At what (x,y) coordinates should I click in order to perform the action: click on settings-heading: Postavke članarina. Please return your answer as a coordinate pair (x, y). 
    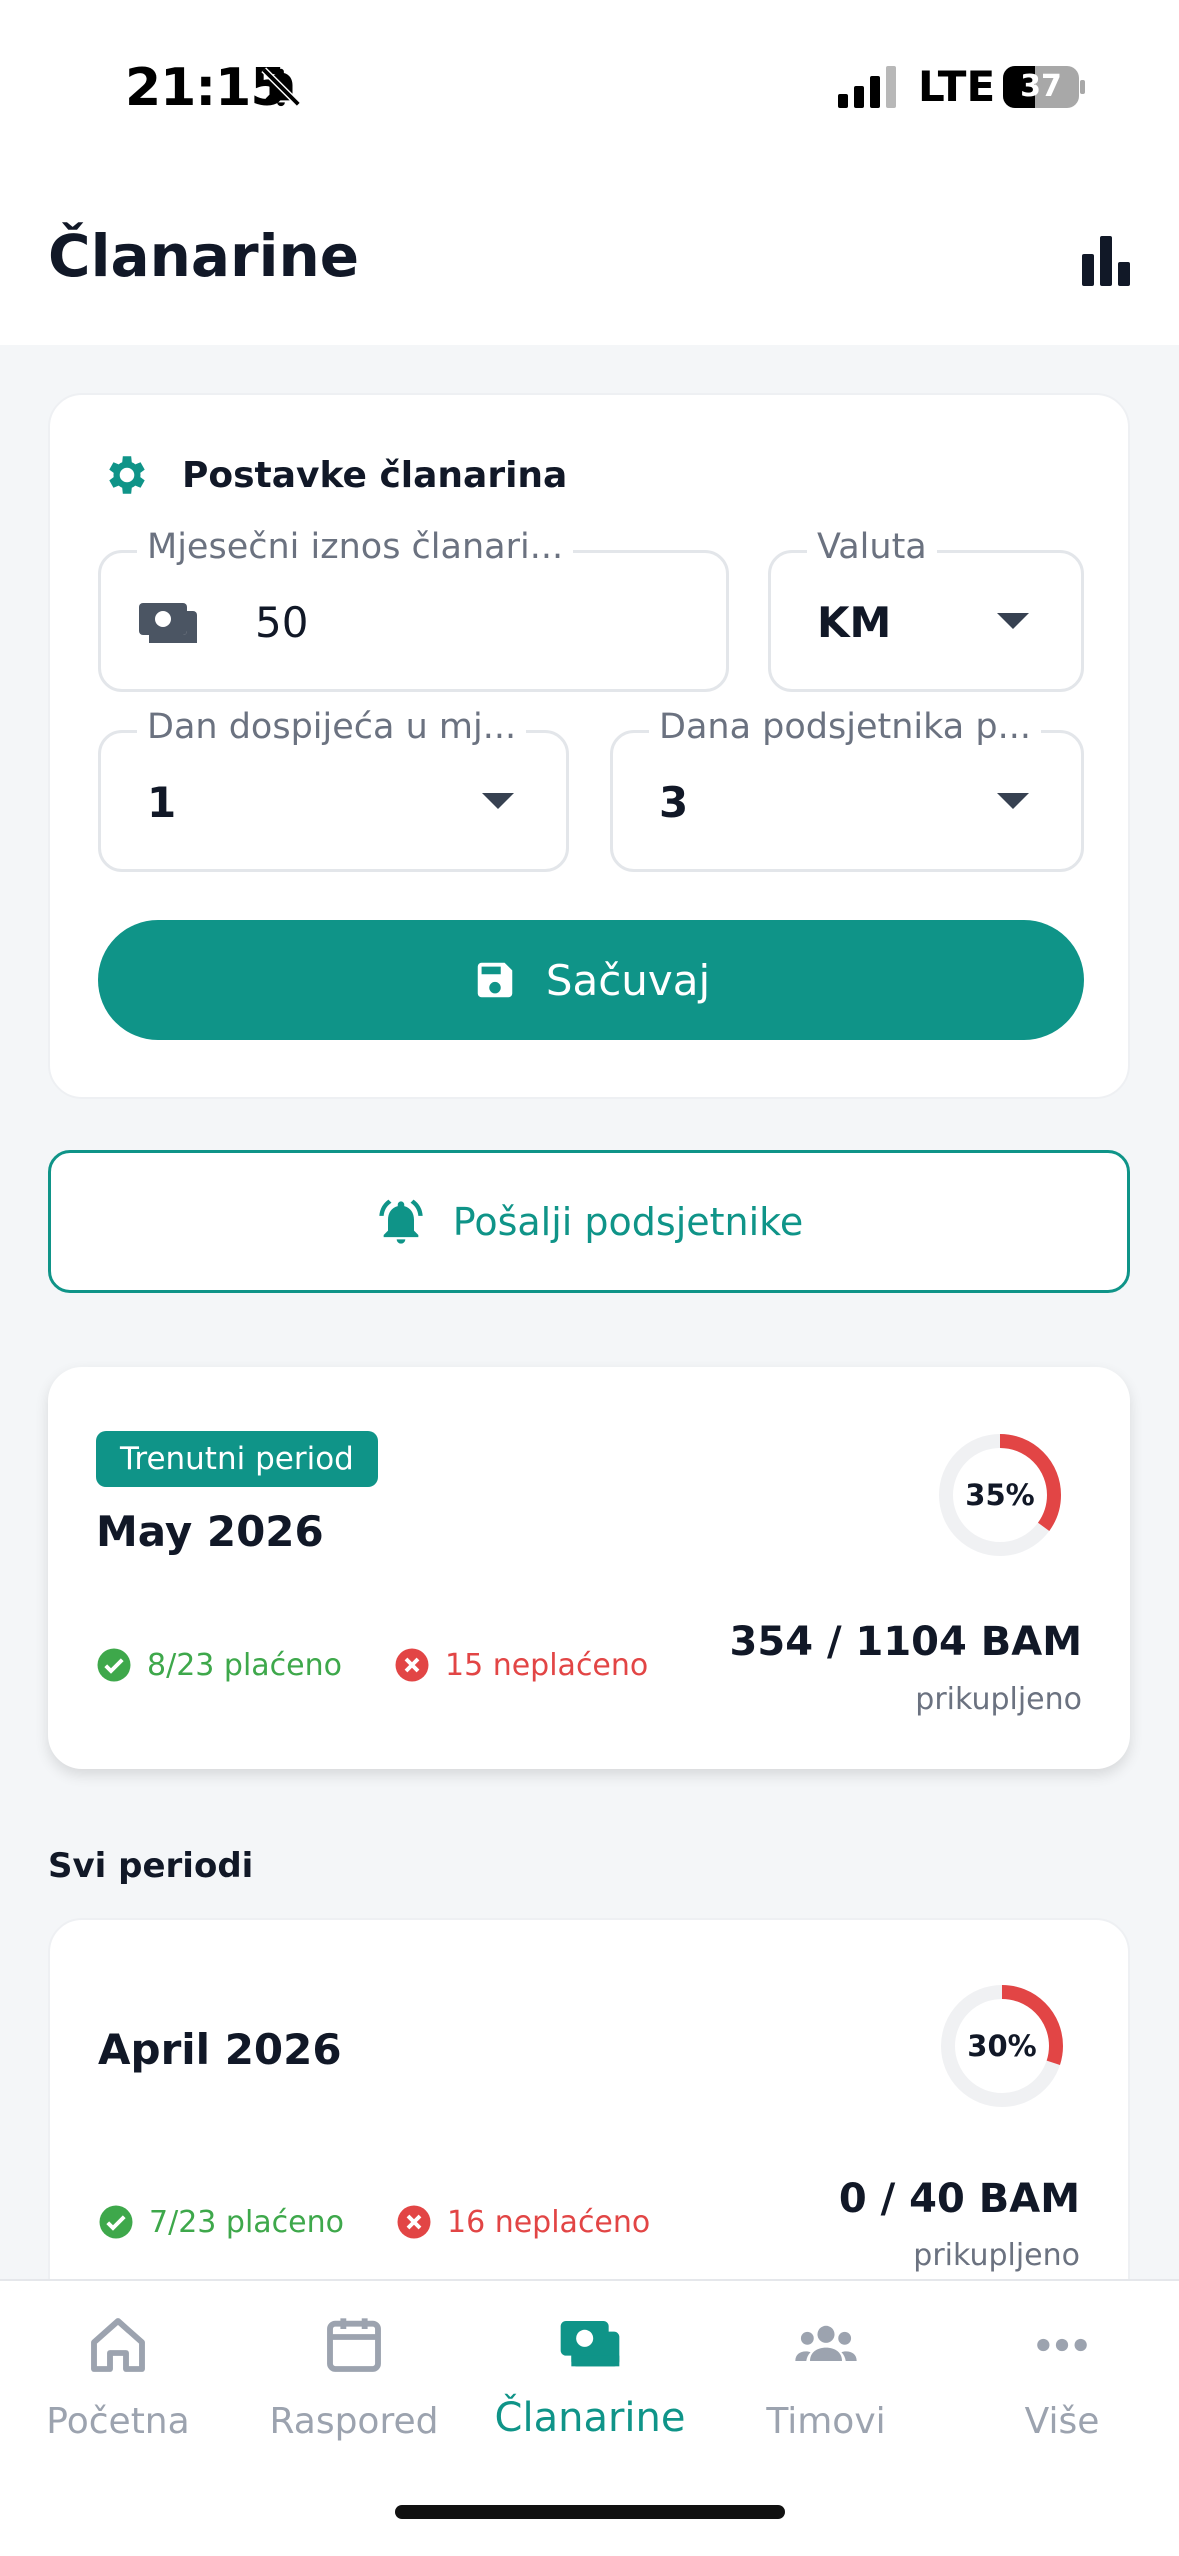
    Looking at the image, I should click on (334, 475).